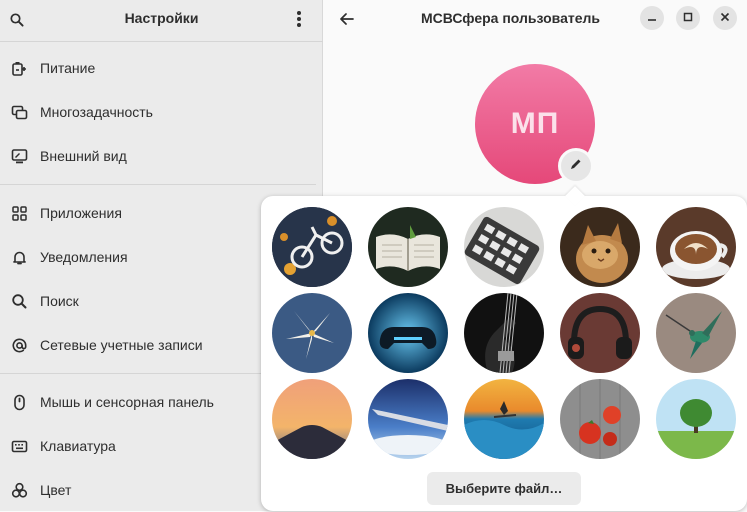  Describe the element at coordinates (600, 333) in the screenshot. I see `headphones-image` at that location.